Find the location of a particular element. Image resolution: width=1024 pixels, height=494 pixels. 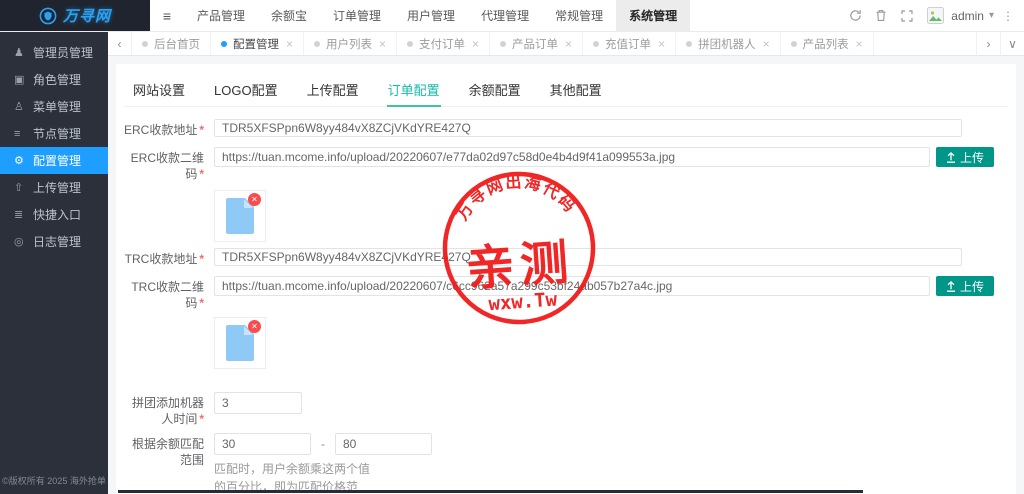

balance-max-input is located at coordinates (383, 444).